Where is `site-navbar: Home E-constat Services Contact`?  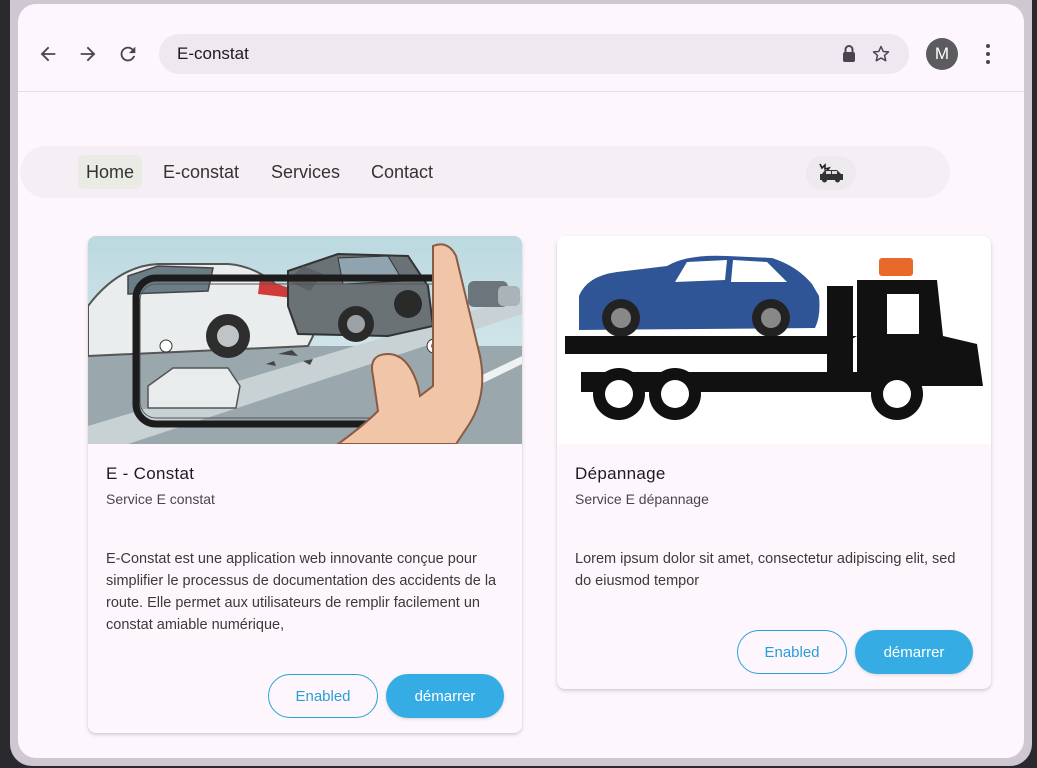
site-navbar: Home E-constat Services Contact is located at coordinates (485, 172).